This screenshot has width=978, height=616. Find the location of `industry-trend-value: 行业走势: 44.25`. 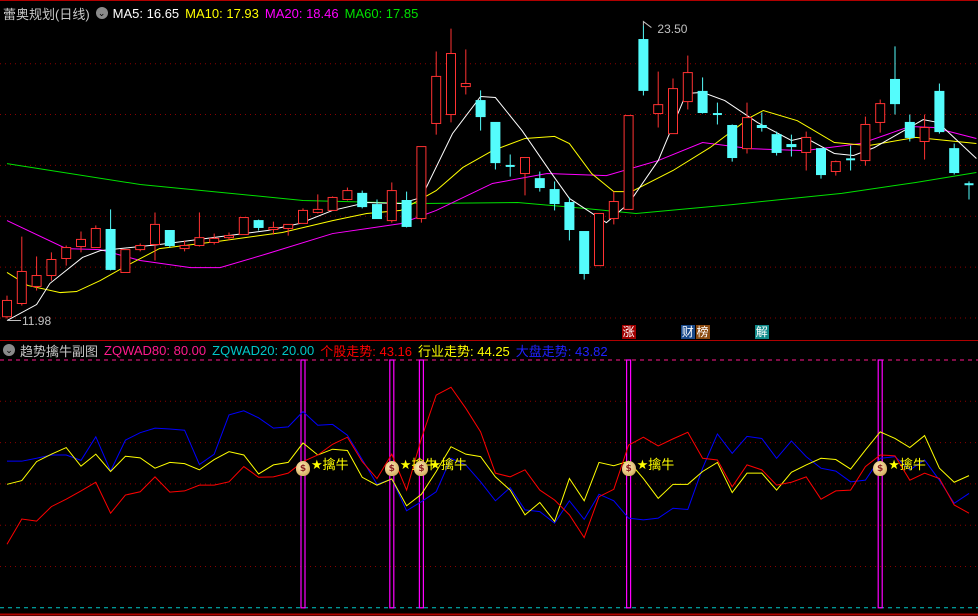

industry-trend-value: 行业走势: 44.25 is located at coordinates (464, 351).